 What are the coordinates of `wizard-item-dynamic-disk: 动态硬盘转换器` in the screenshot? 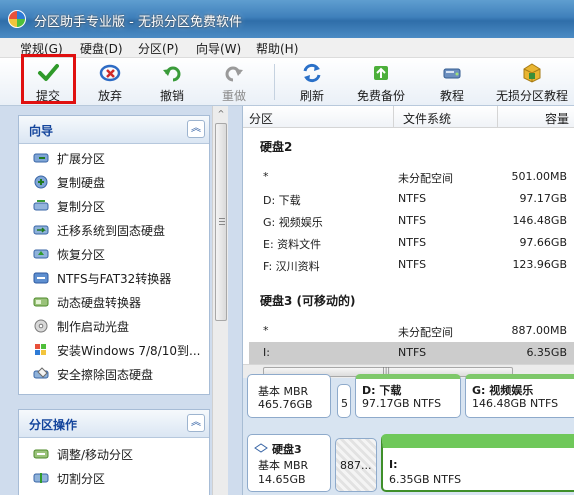 It's located at (114, 302).